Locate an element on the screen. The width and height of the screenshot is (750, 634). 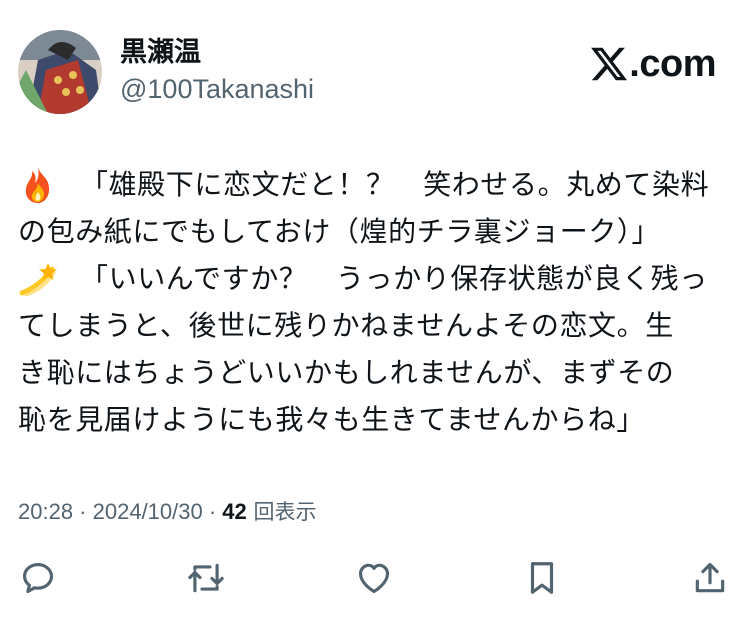
tweet-line: き恥にはちょうどいいかもしれませんが、まずその is located at coordinates (376, 372).